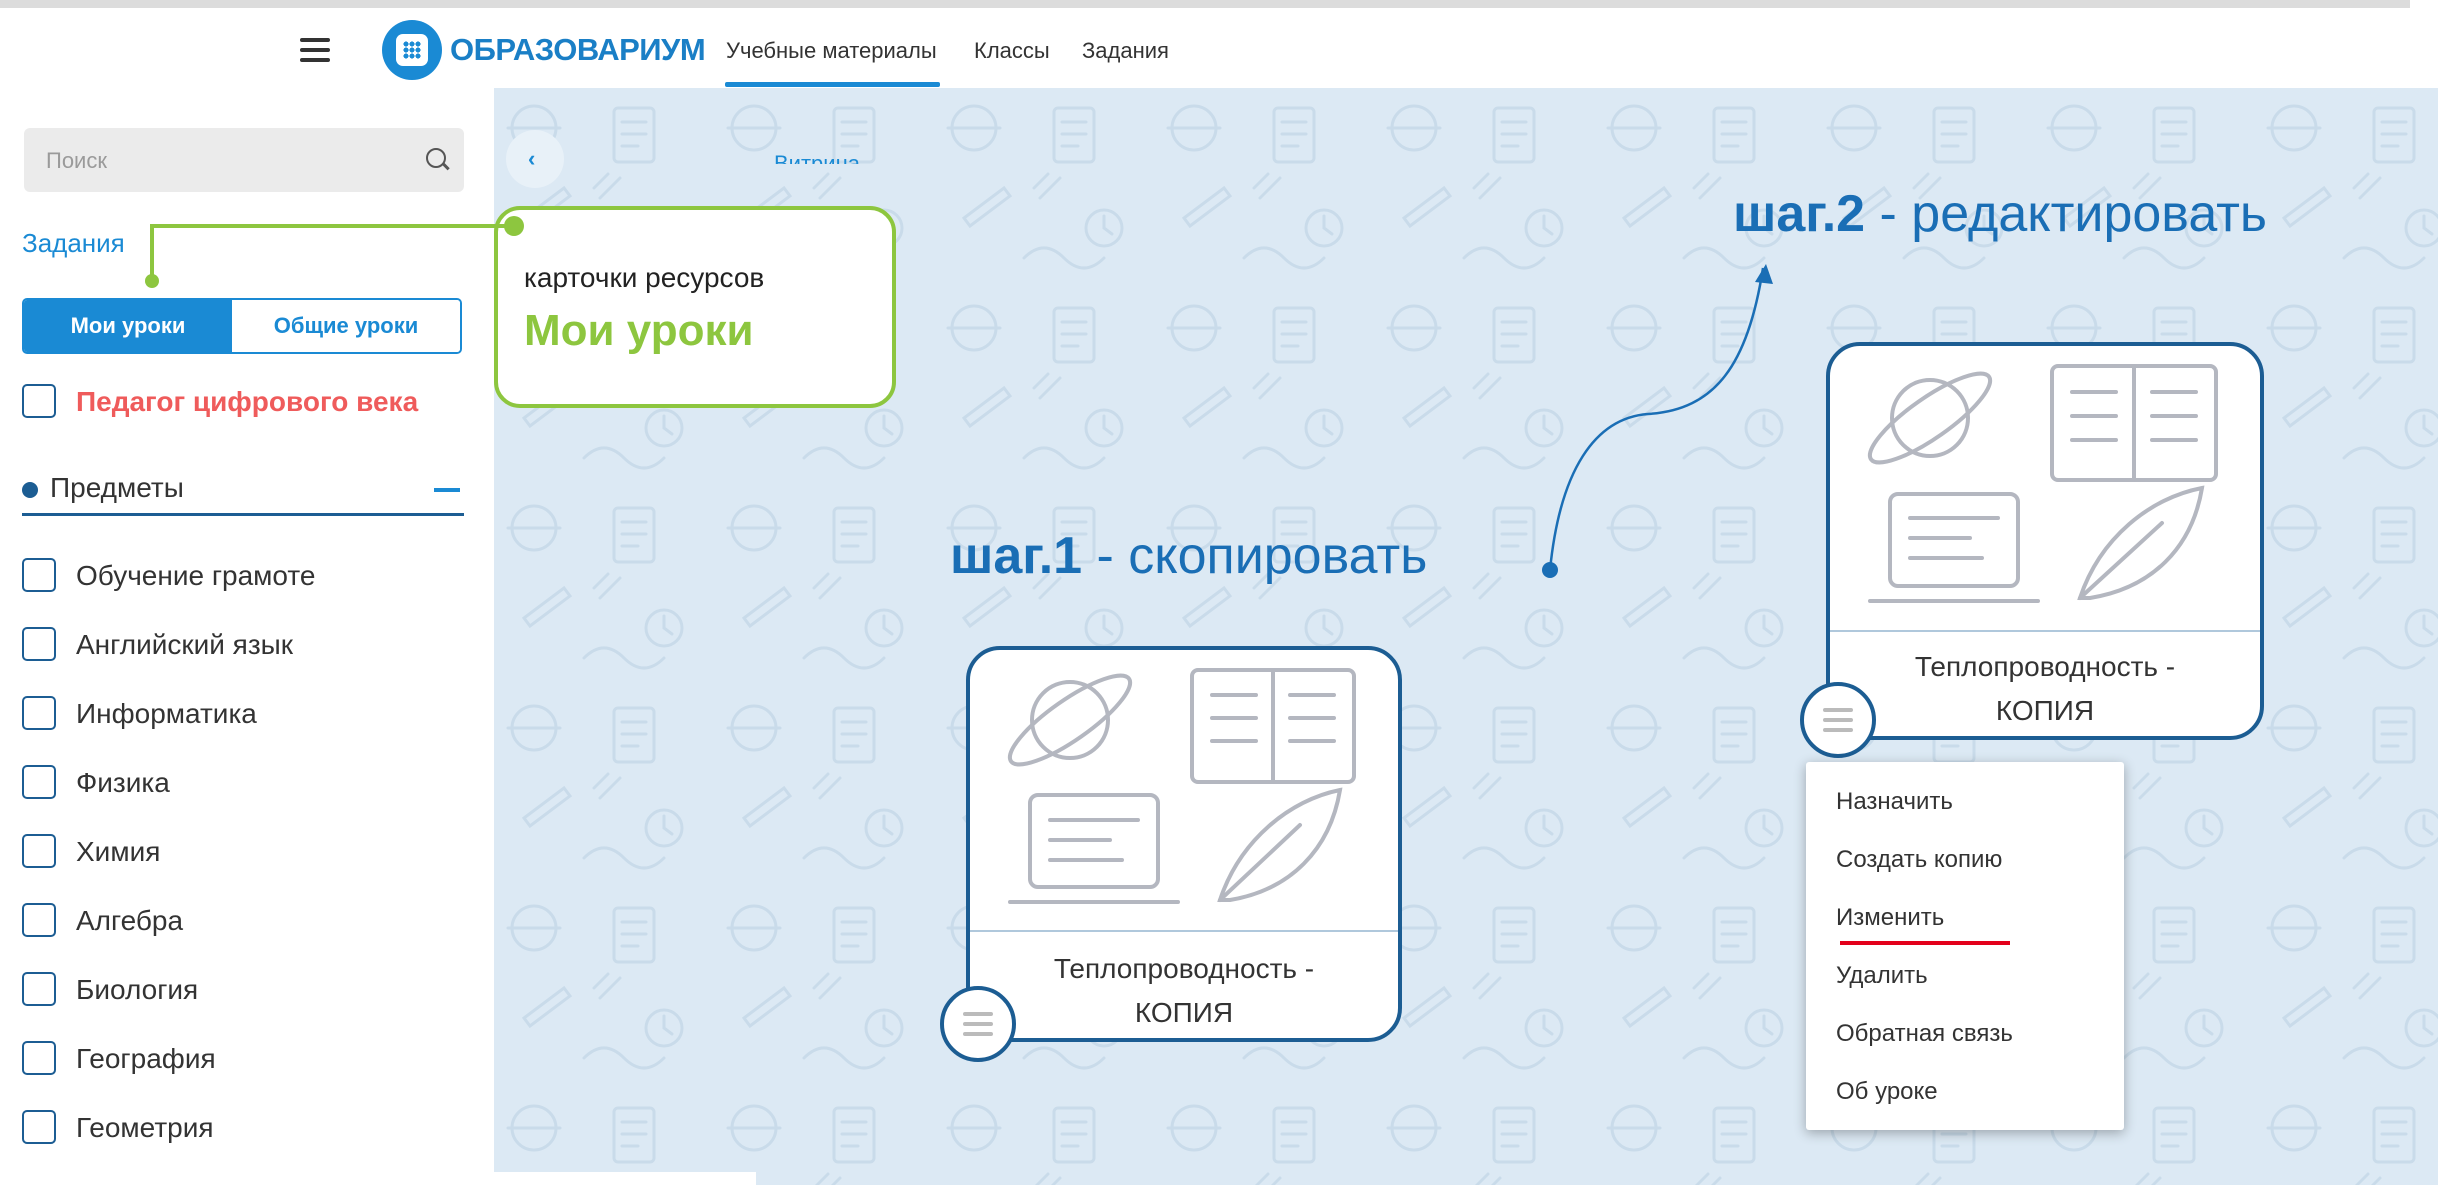 The image size is (2438, 1185). I want to click on search-placeholder: Поиск, so click(76, 160).